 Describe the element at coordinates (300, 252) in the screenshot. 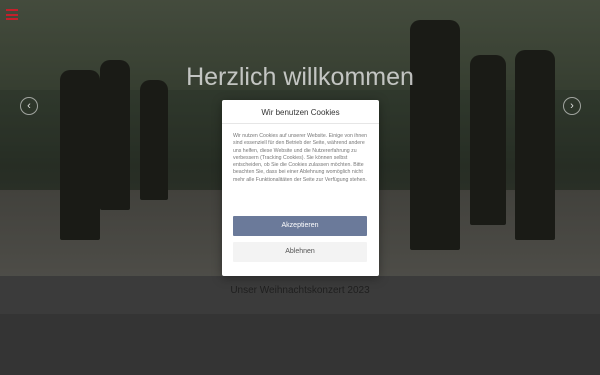

I see `decline-cookies-button: Ablehnen` at that location.